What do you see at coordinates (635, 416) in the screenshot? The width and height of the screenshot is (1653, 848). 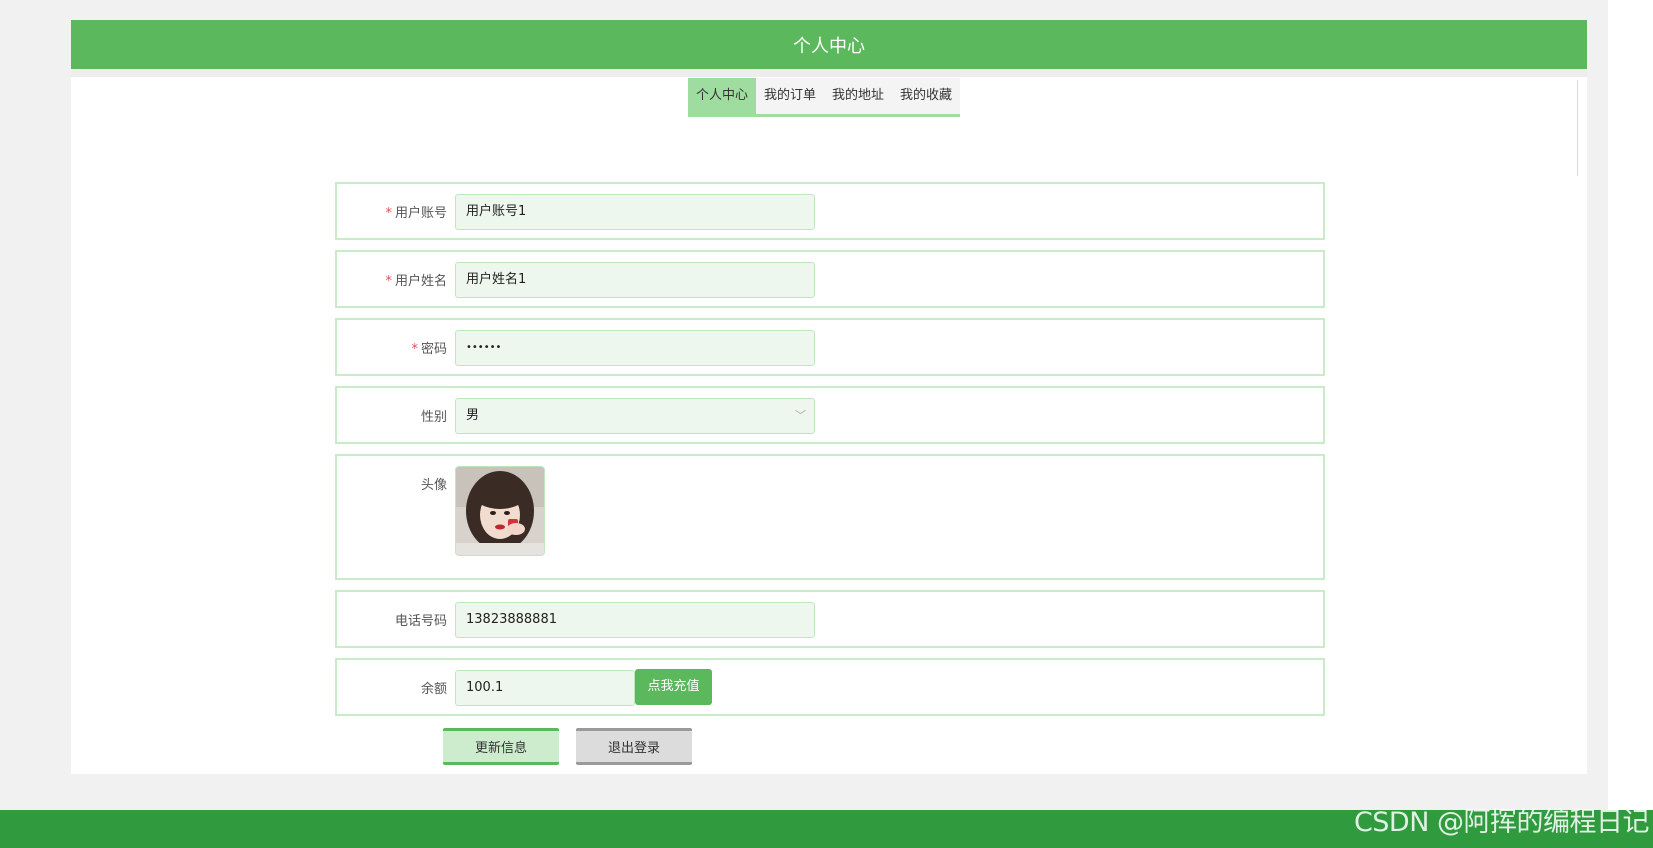 I see `gender-select: 男 ﹀` at bounding box center [635, 416].